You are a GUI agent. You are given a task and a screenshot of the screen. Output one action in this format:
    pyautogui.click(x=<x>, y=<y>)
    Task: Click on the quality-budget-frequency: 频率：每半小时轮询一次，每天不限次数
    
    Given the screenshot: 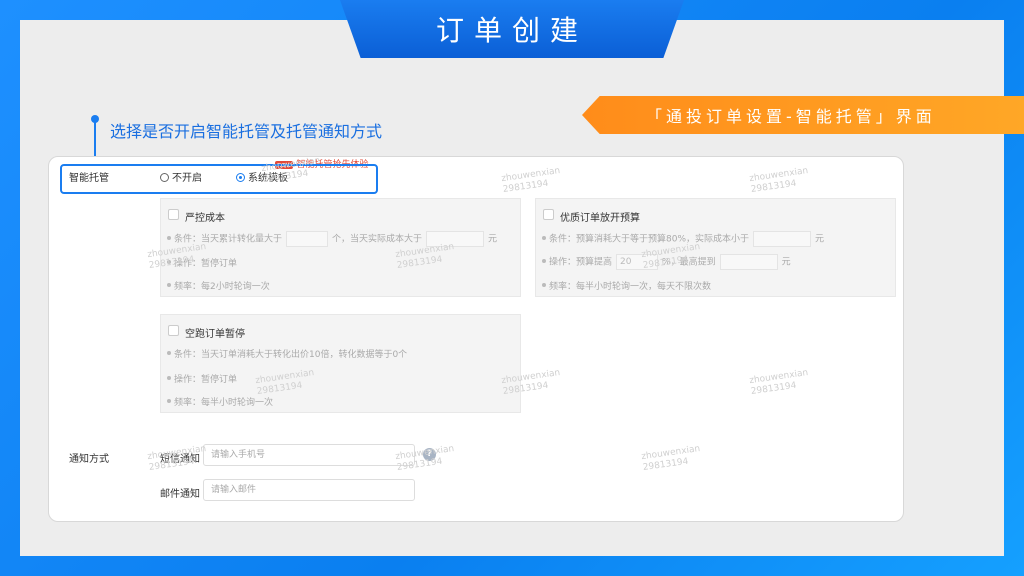 What is the action you would take?
    pyautogui.click(x=626, y=285)
    